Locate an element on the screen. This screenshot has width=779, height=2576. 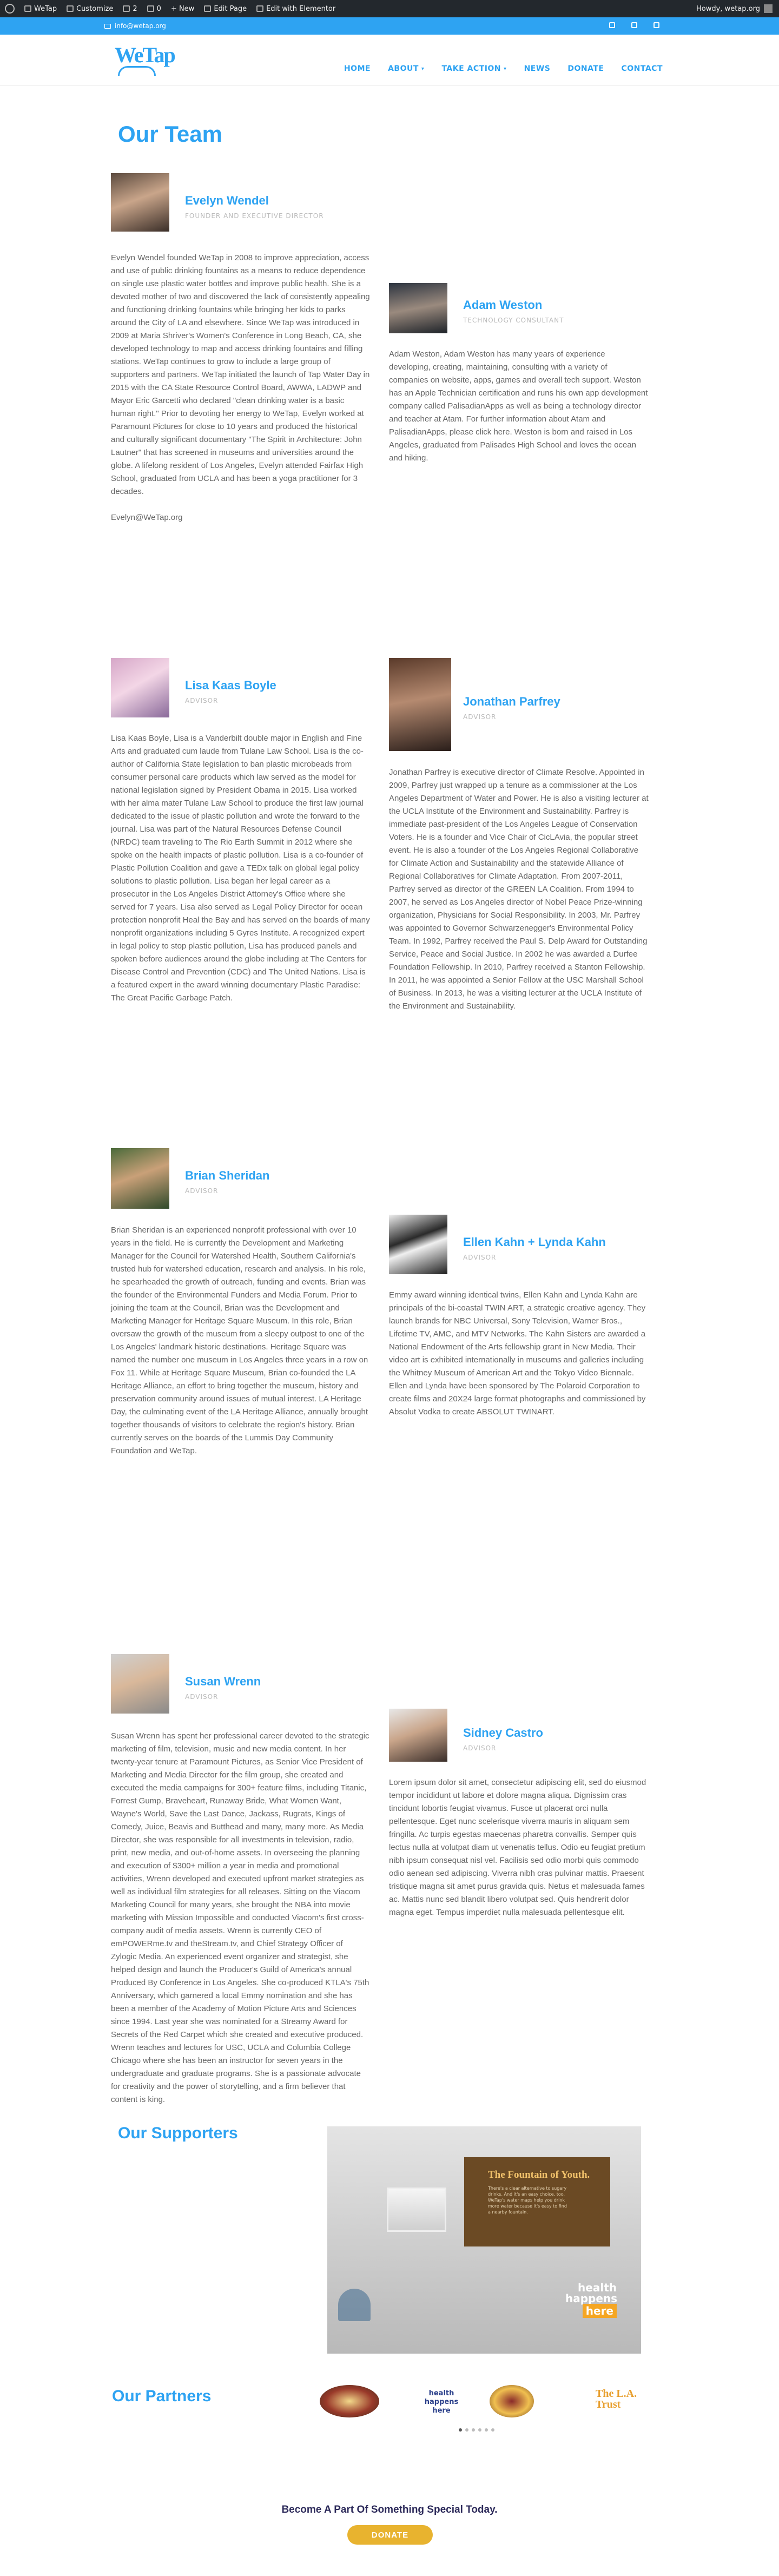
partner-logo: health happens here is located at coordinates (441, 2401).